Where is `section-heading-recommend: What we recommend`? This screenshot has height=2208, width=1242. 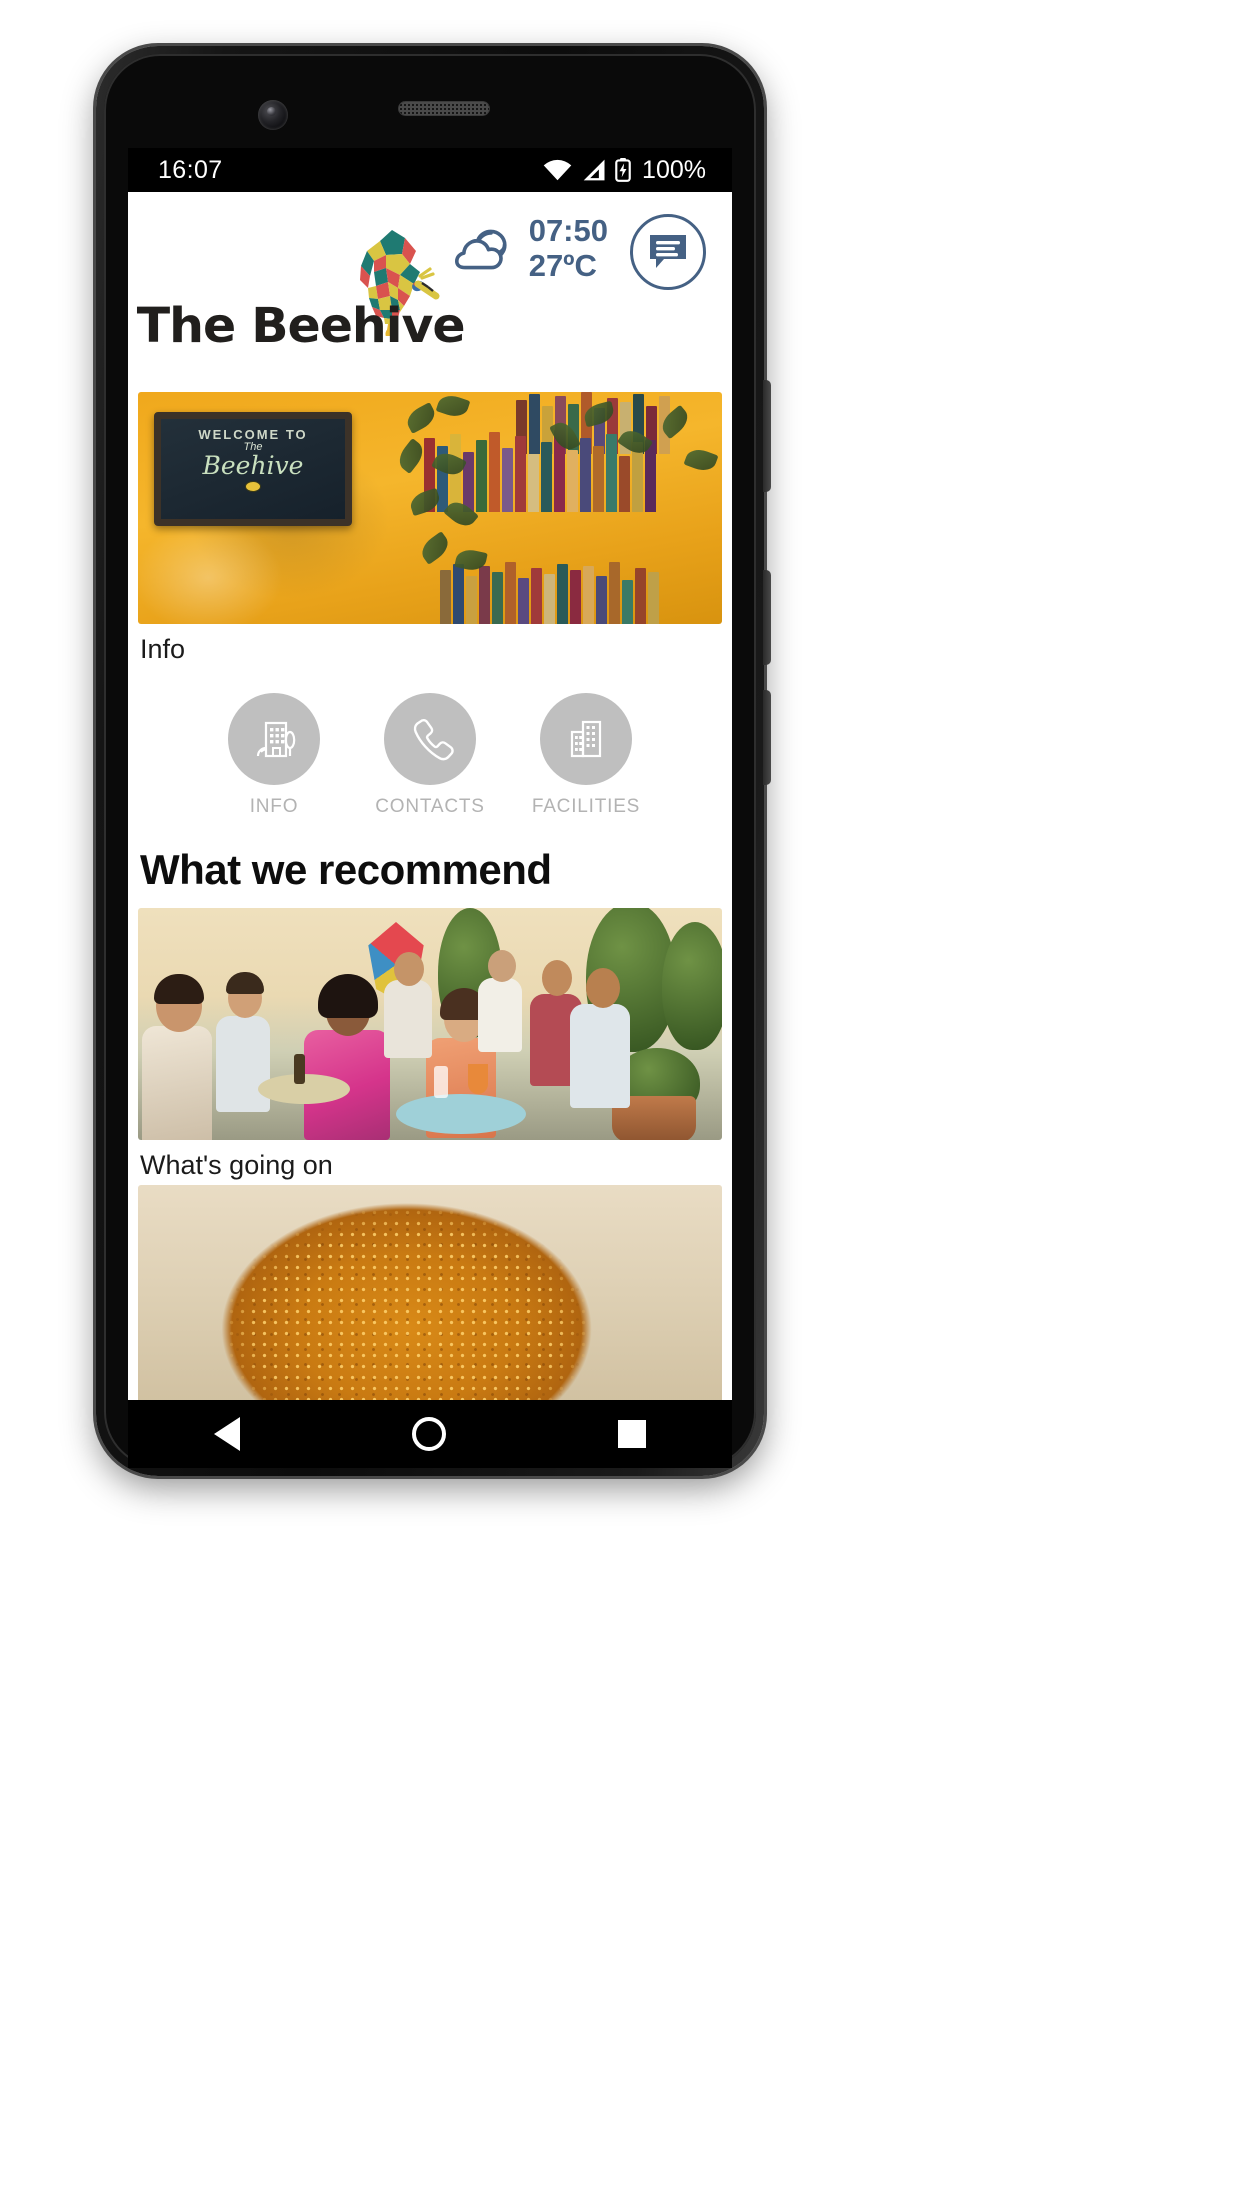 section-heading-recommend: What we recommend is located at coordinates (346, 869).